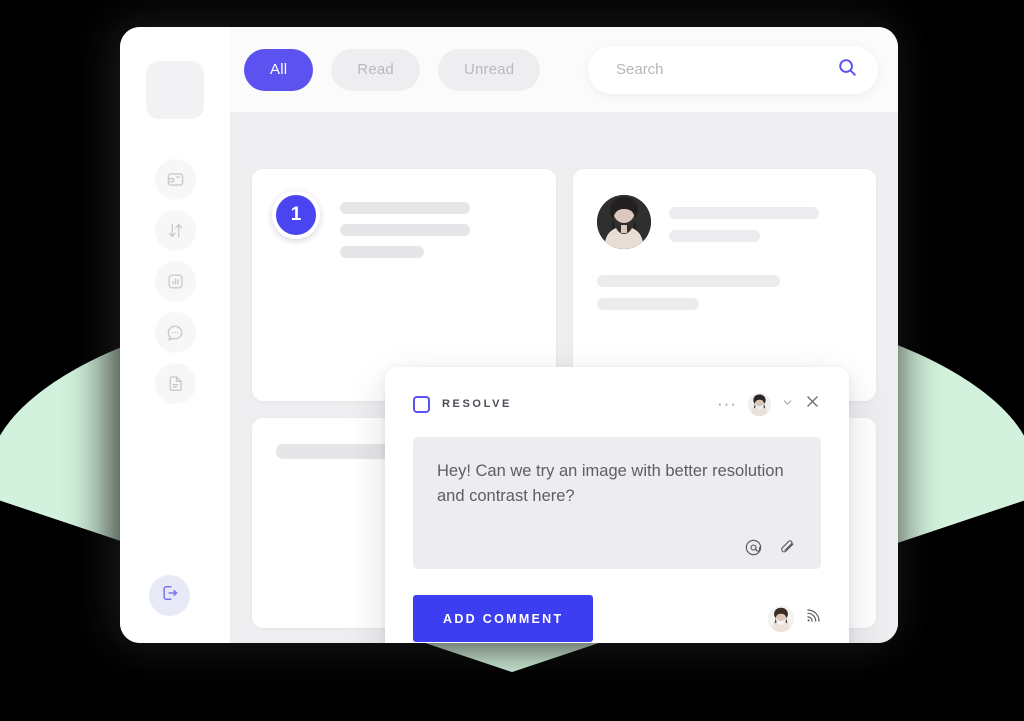 This screenshot has height=721, width=1024. Describe the element at coordinates (617, 618) in the screenshot. I see `comment-popup-footer: ADD COMMENT` at that location.